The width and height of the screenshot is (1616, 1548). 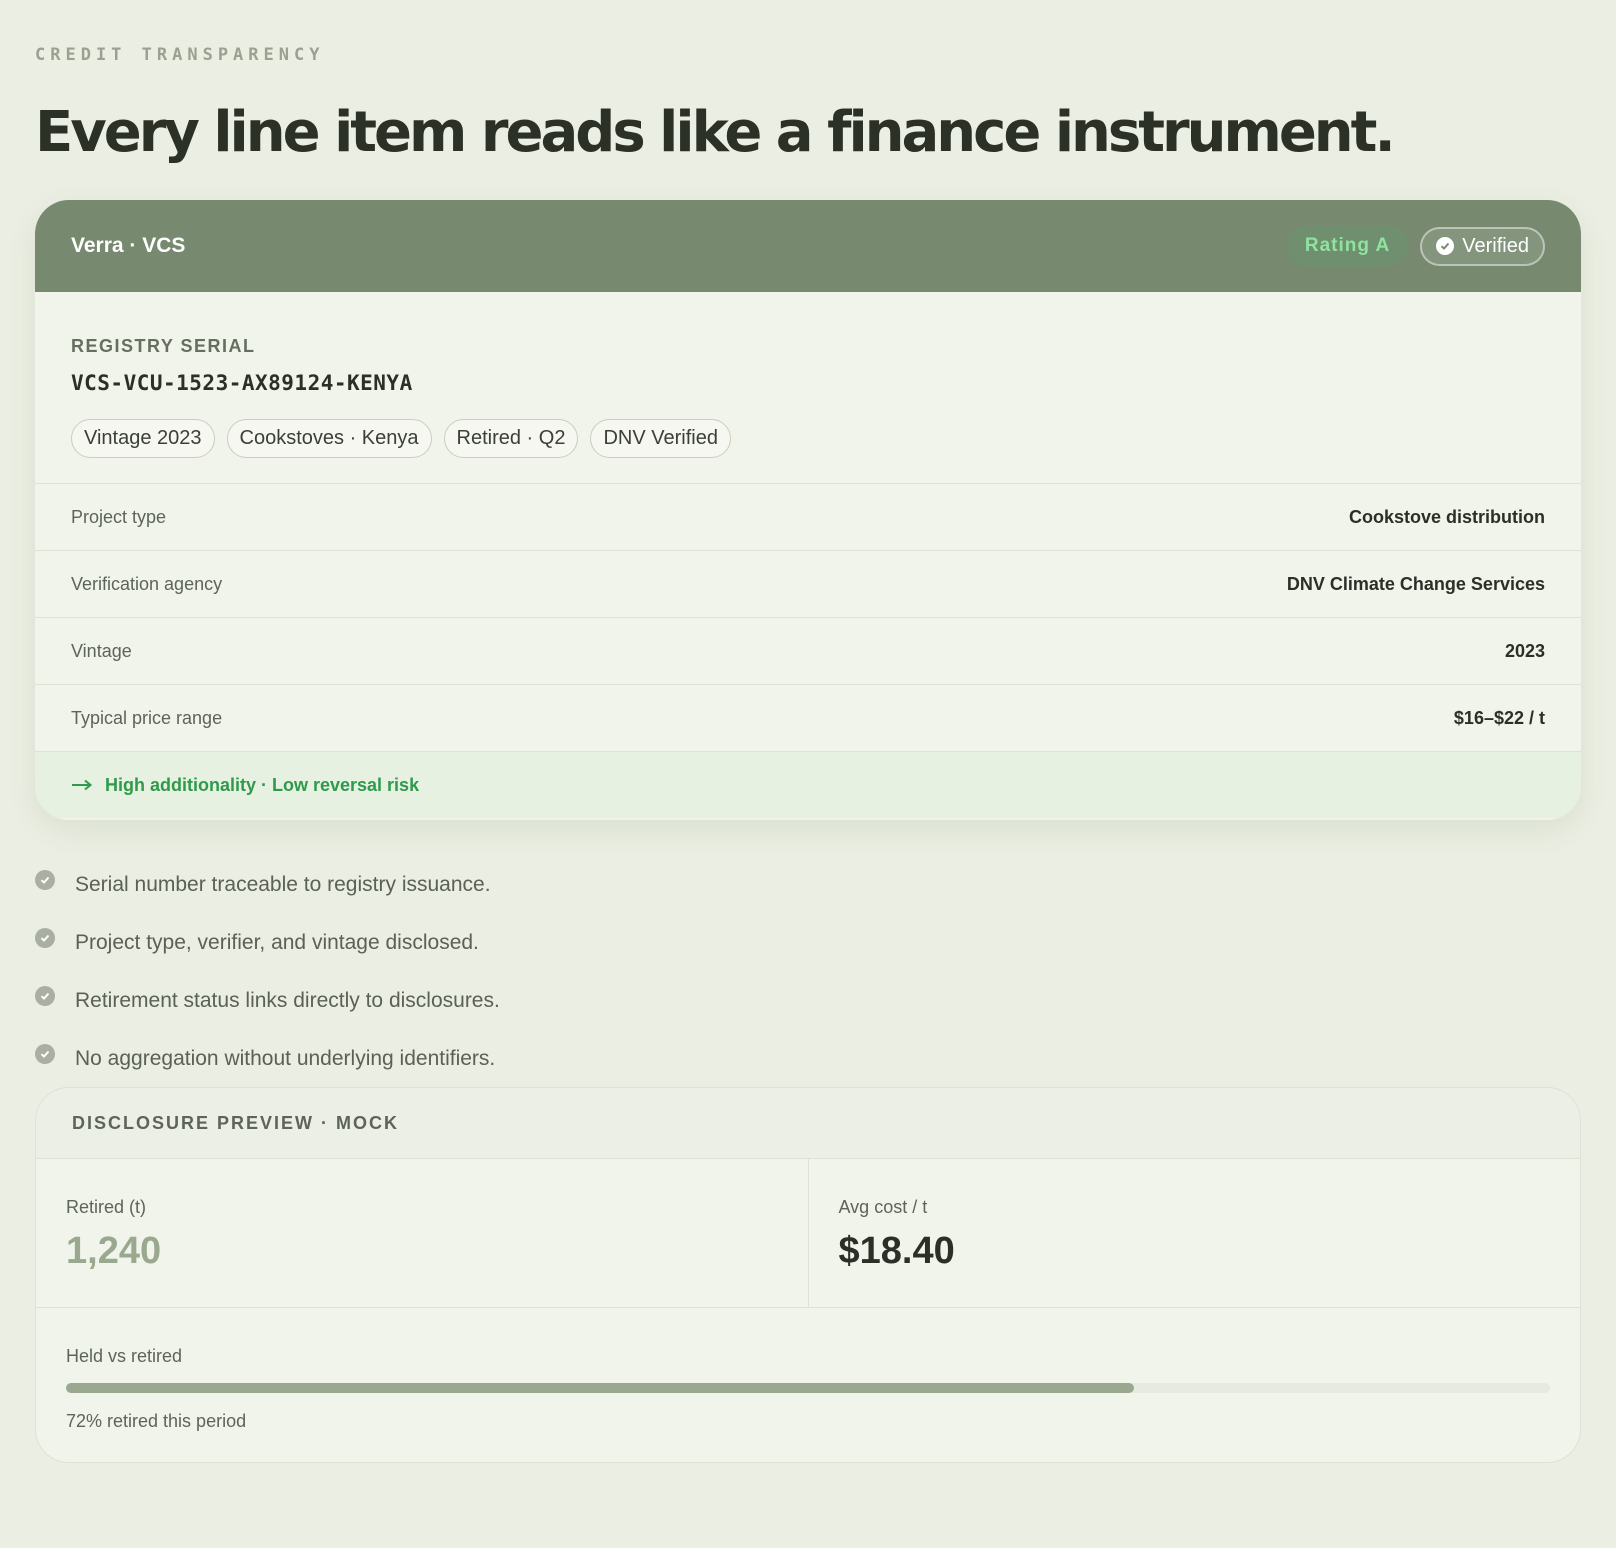 I want to click on chip-vintage: Vintage 2023, so click(x=143, y=438).